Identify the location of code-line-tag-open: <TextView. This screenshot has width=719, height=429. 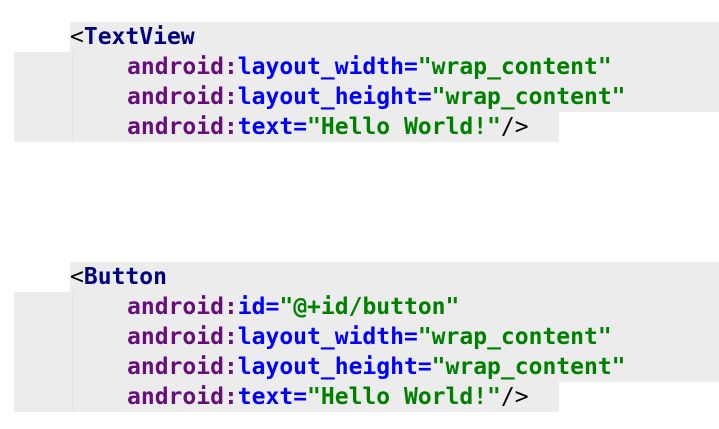
(132, 37).